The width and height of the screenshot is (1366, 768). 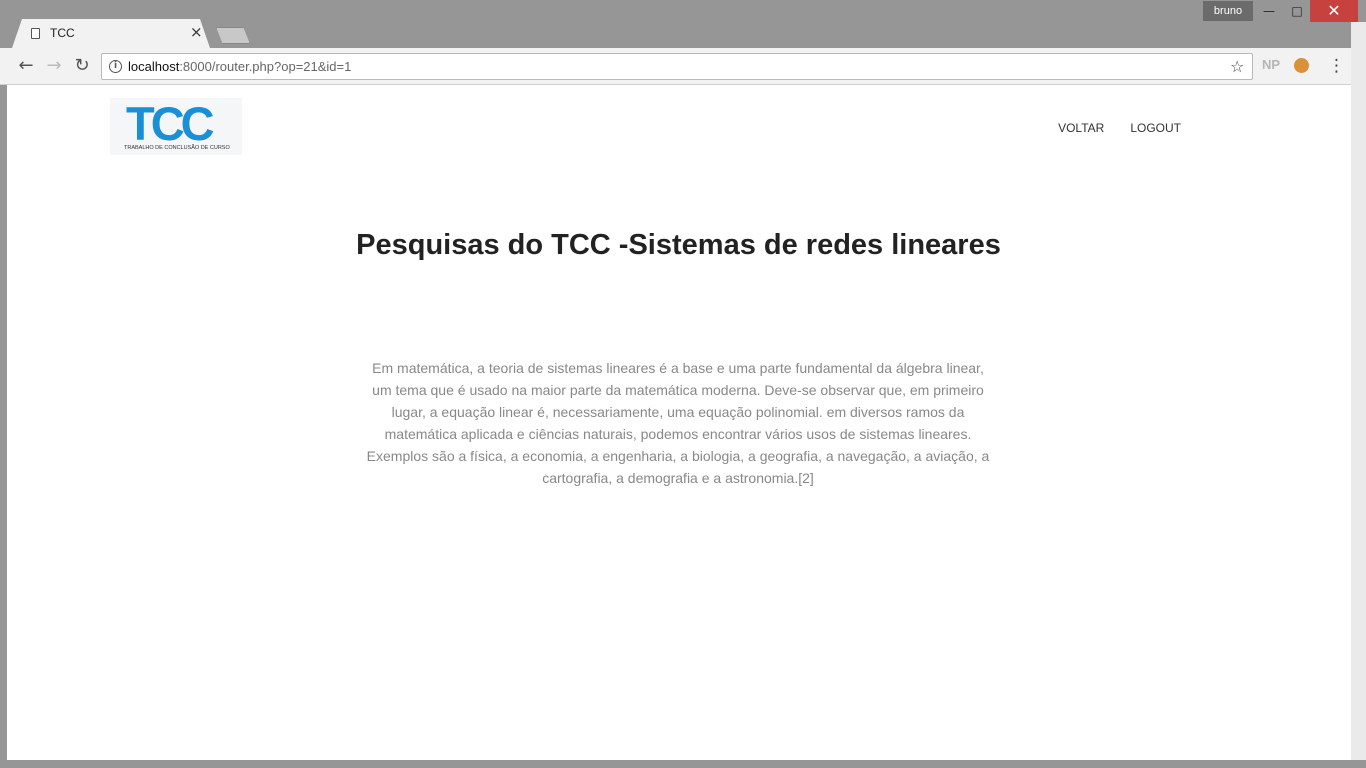 What do you see at coordinates (1358, 395) in the screenshot?
I see `scrollbar` at bounding box center [1358, 395].